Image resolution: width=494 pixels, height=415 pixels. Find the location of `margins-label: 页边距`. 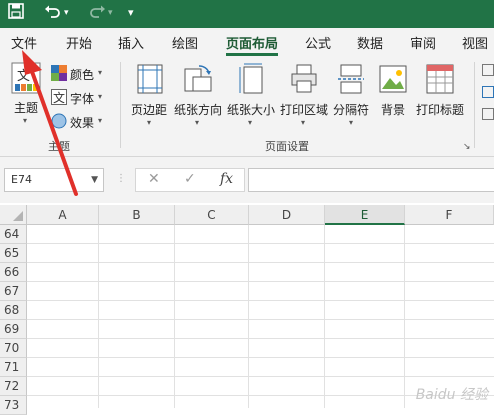

margins-label: 页边距 is located at coordinates (149, 110).